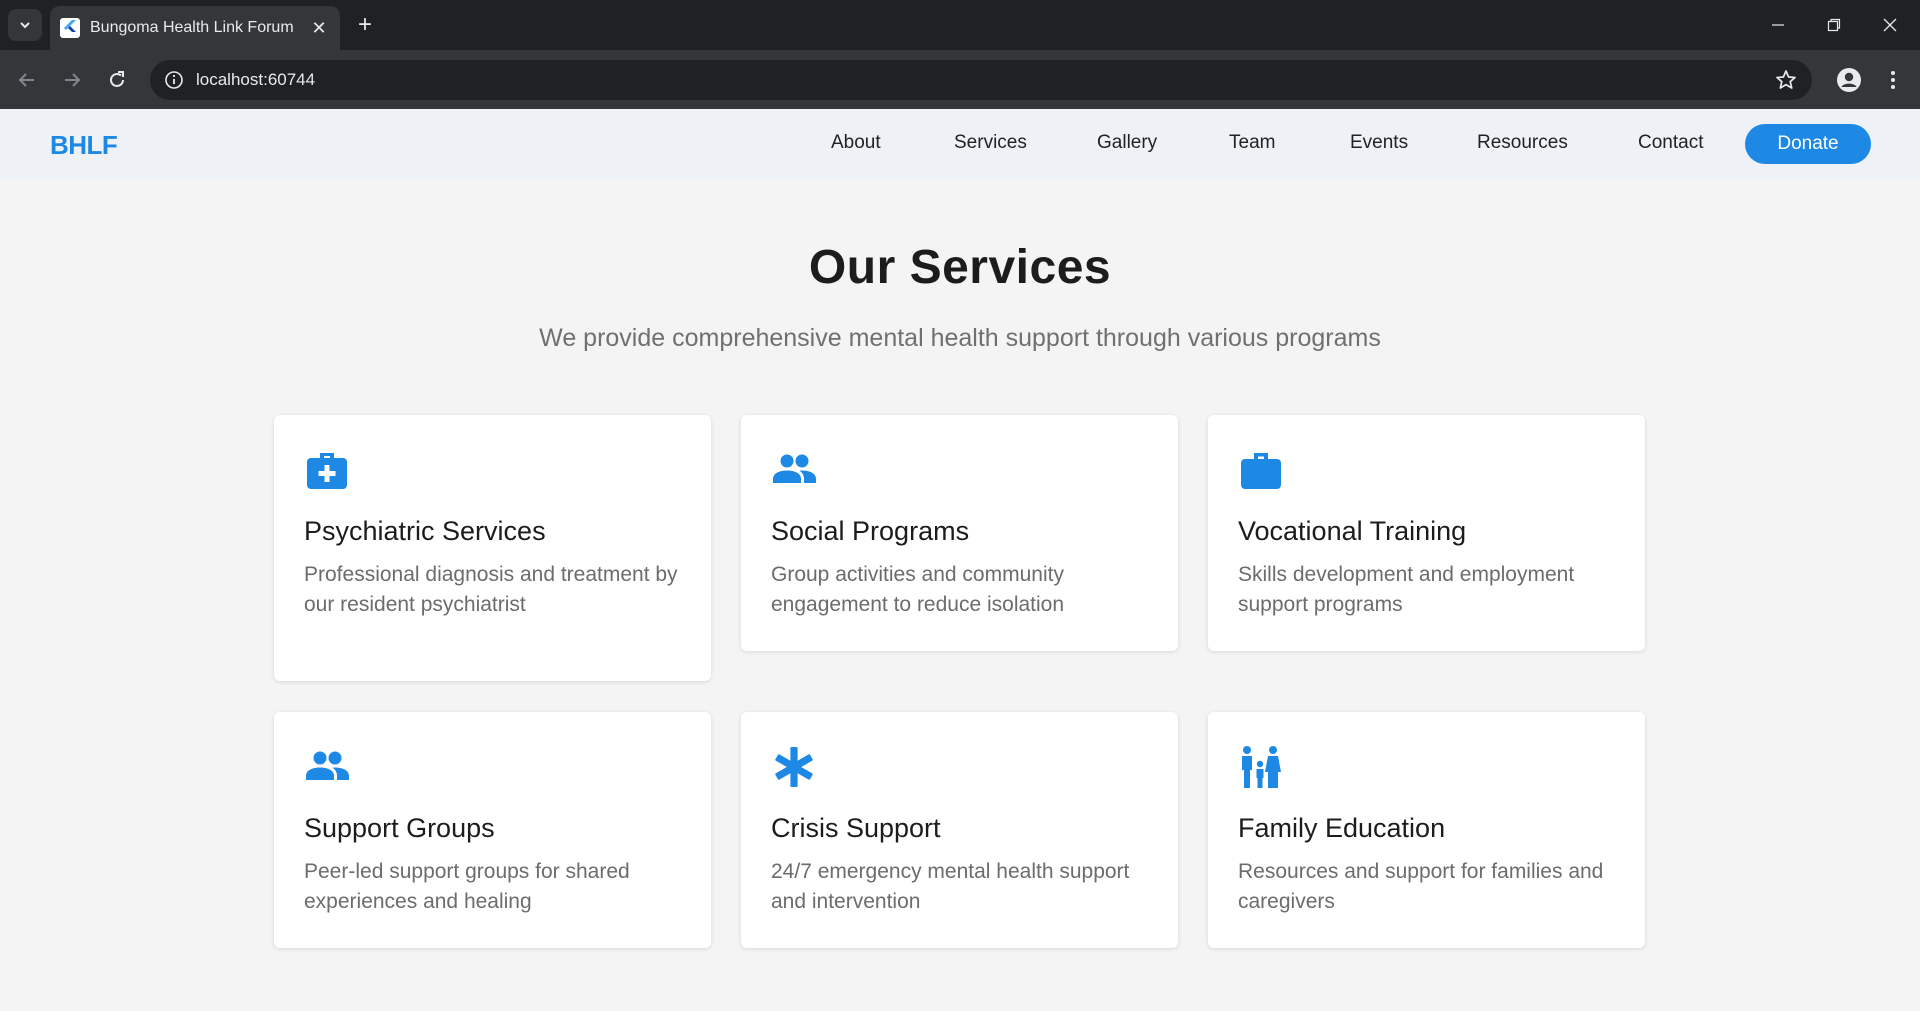 The width and height of the screenshot is (1920, 1011). Describe the element at coordinates (327, 471) in the screenshot. I see `medical-kit-icon` at that location.